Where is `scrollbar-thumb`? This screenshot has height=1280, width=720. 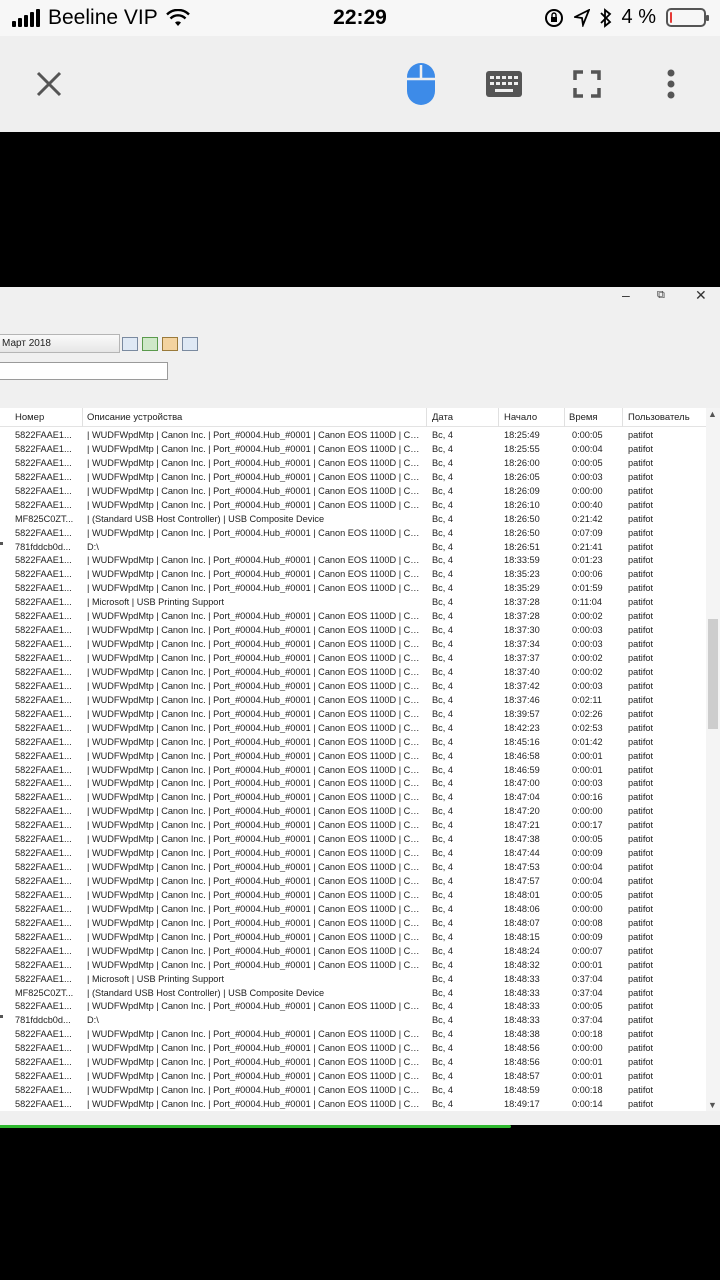
scrollbar-thumb is located at coordinates (713, 674).